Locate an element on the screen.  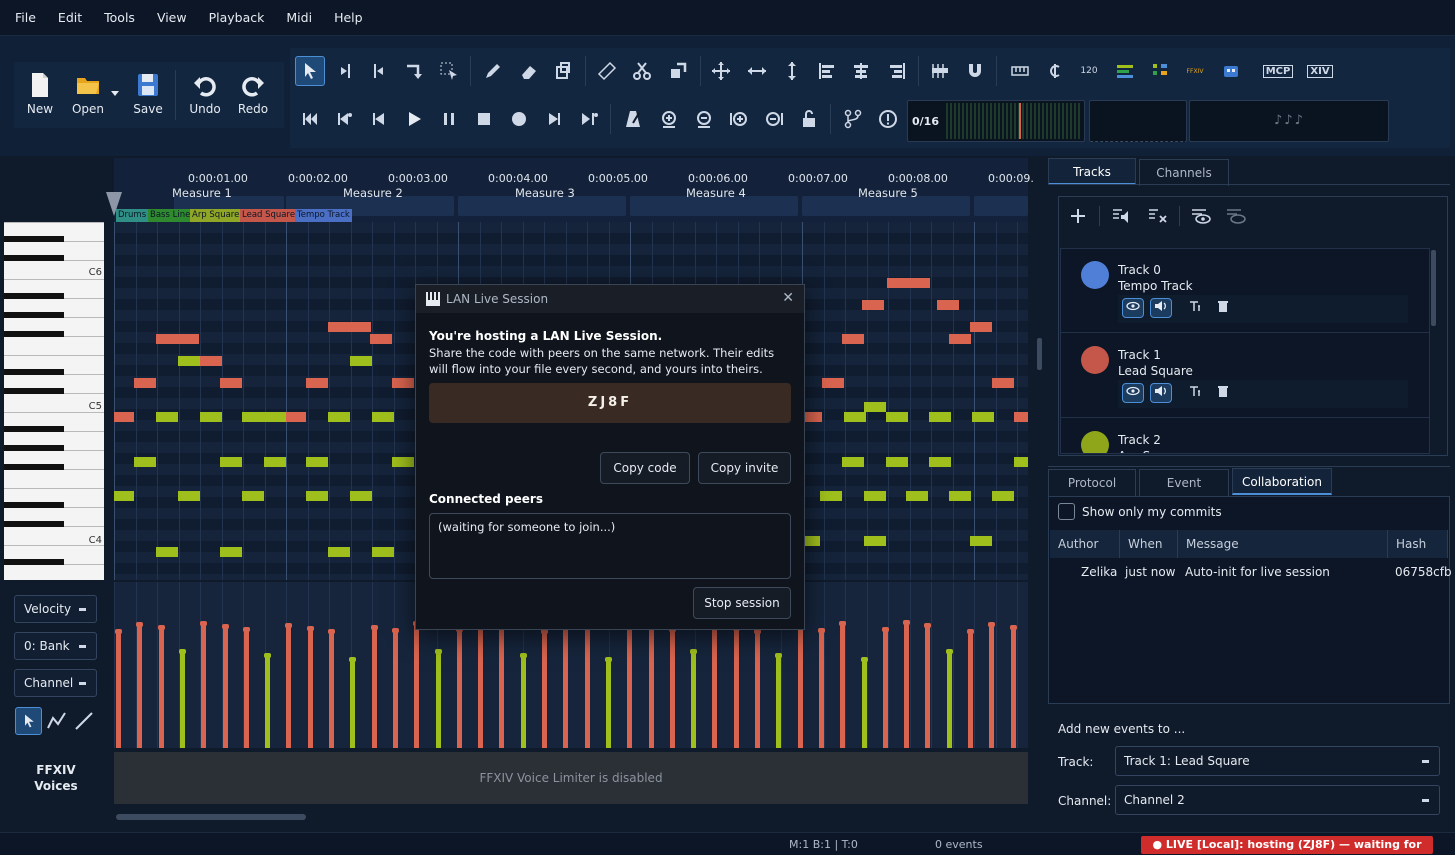
thru-button is located at coordinates (853, 119).